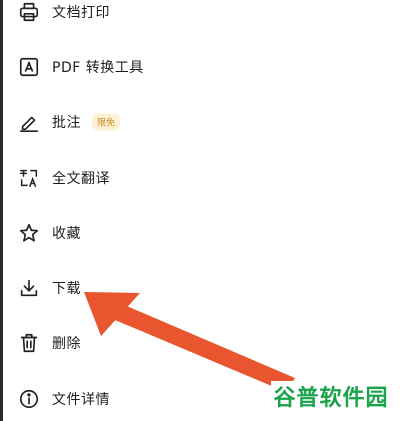 This screenshot has width=400, height=421. I want to click on info-icon, so click(29, 399).